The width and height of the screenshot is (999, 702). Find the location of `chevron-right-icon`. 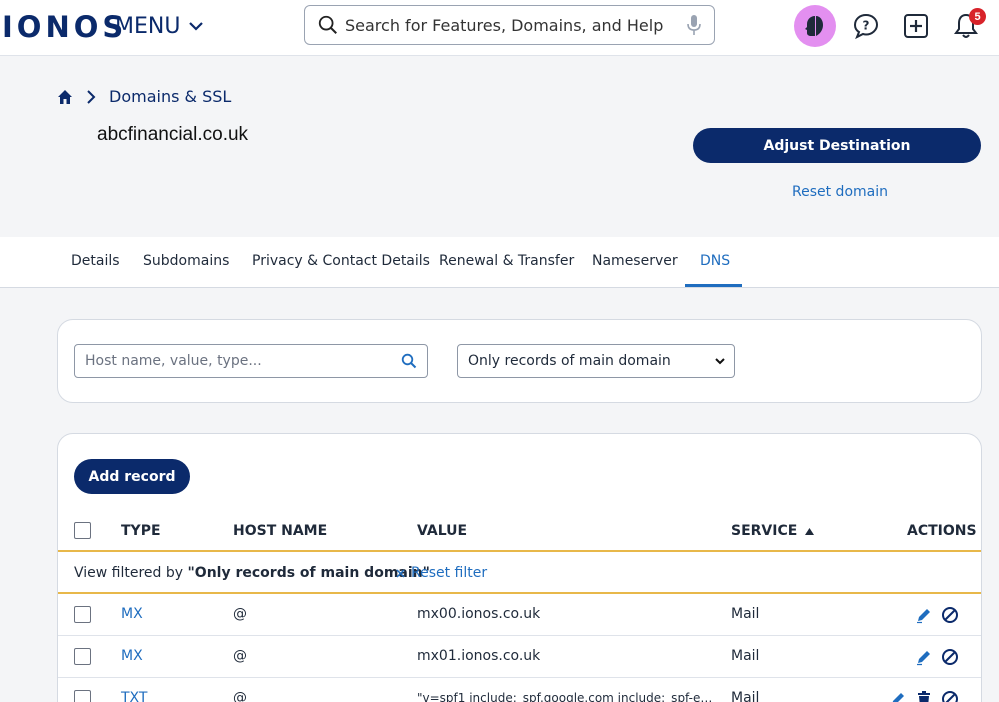

chevron-right-icon is located at coordinates (91, 96).